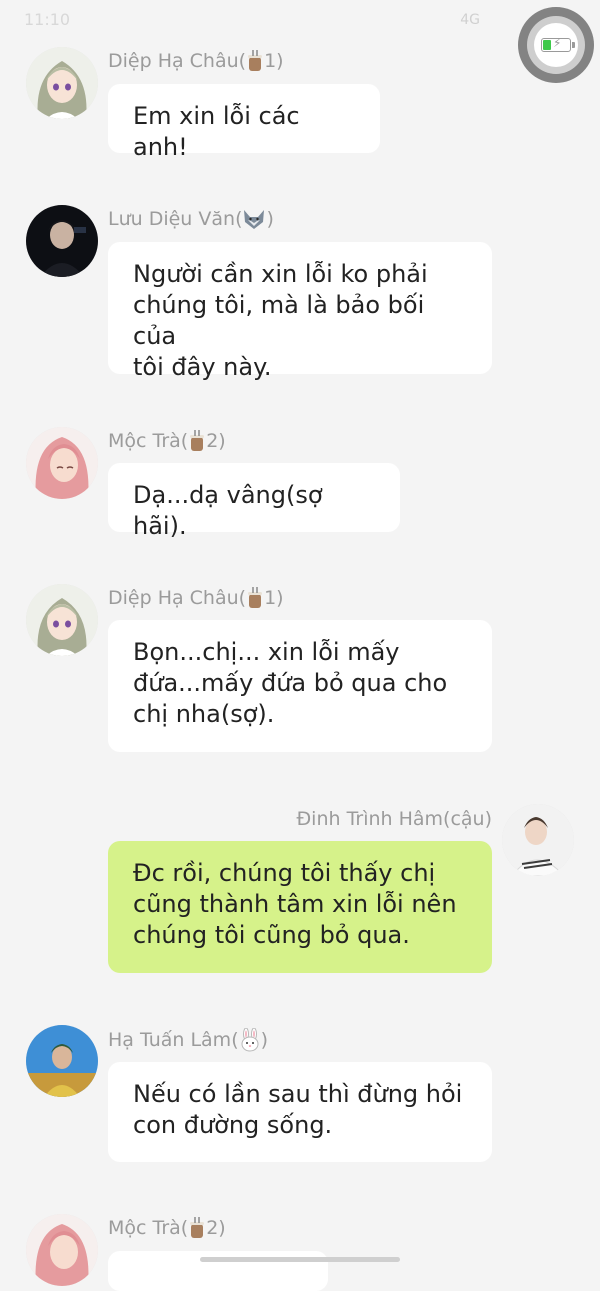 This screenshot has width=600, height=1291. Describe the element at coordinates (175, 219) in the screenshot. I see `sender-name-text: Lưu Diệu Văn(` at that location.